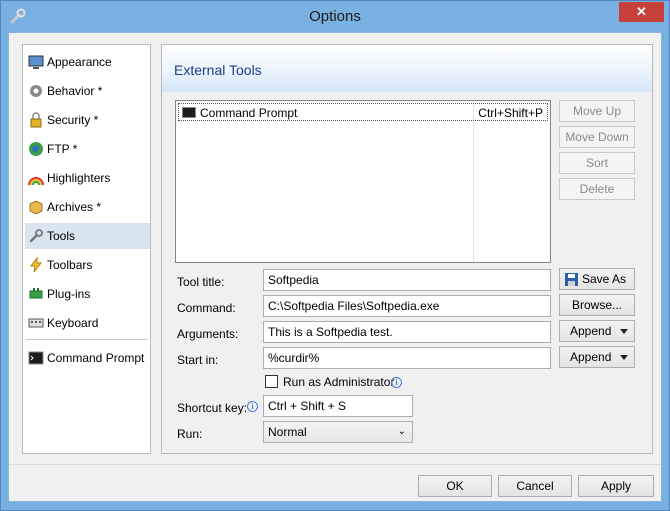 This screenshot has width=670, height=511. Describe the element at coordinates (407, 358) in the screenshot. I see `start-in-field: %curdir%` at that location.